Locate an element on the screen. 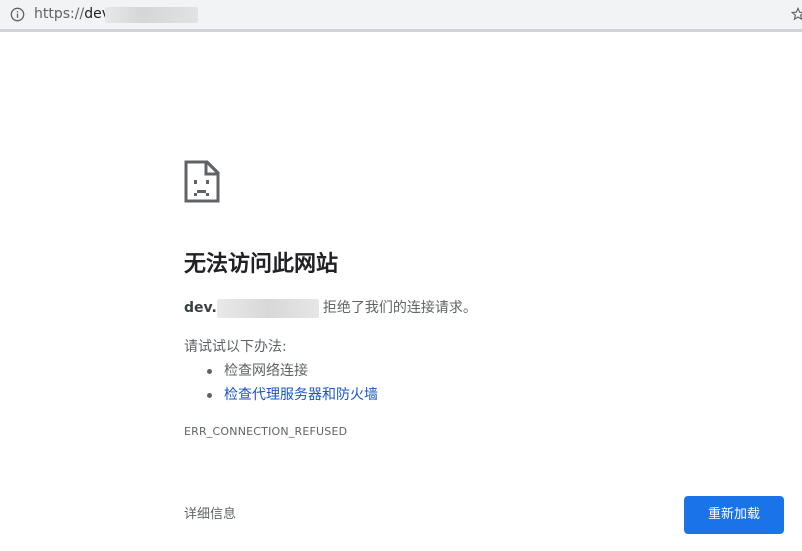 The image size is (802, 551). redacted-error-host is located at coordinates (267, 308).